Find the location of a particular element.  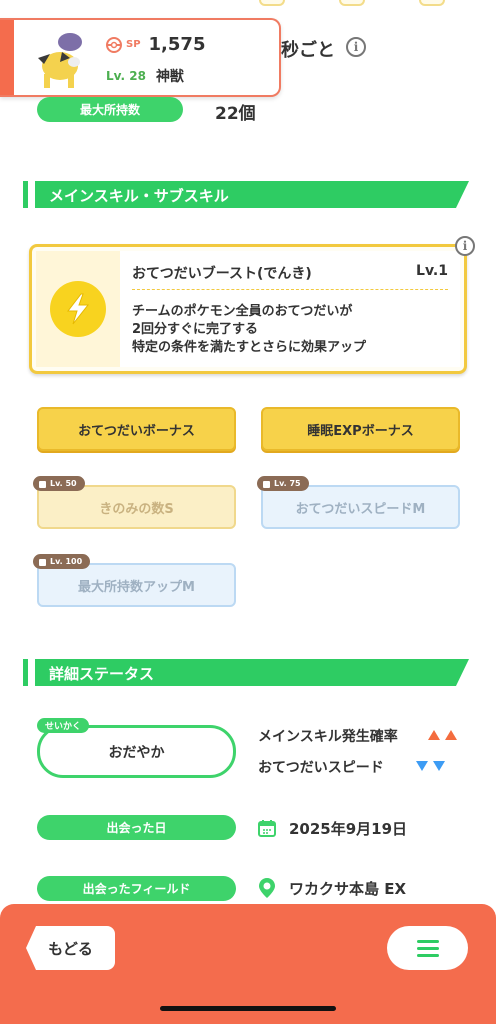

info-icon: i is located at coordinates (356, 47).